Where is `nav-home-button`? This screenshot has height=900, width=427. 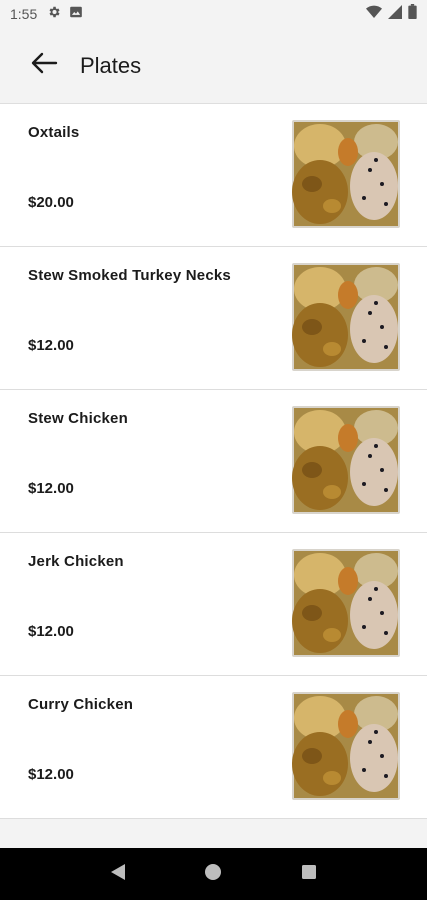
nav-home-button is located at coordinates (213, 874).